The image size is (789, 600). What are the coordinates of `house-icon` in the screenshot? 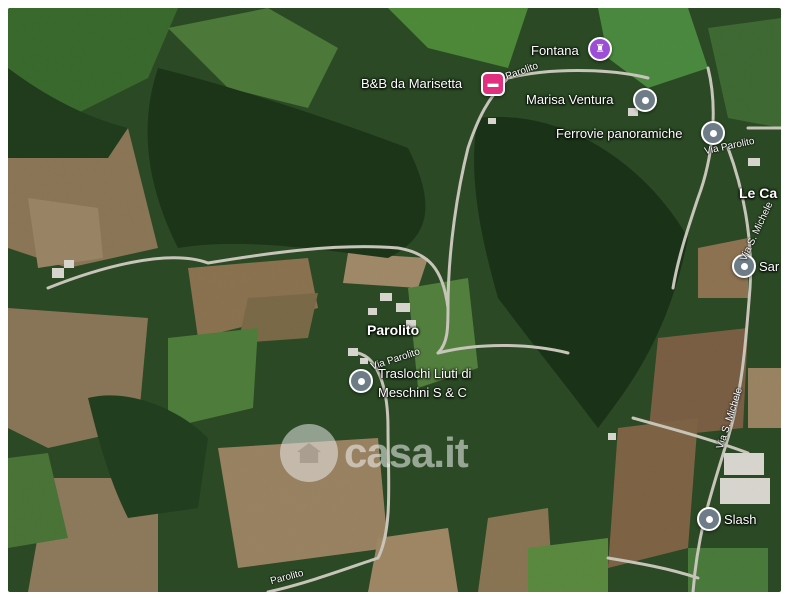 It's located at (309, 453).